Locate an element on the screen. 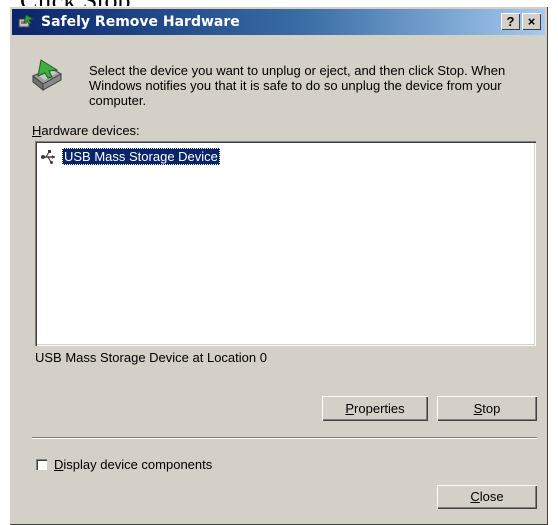 This screenshot has width=558, height=525. hardware-label-mnemonic: H is located at coordinates (37, 130).